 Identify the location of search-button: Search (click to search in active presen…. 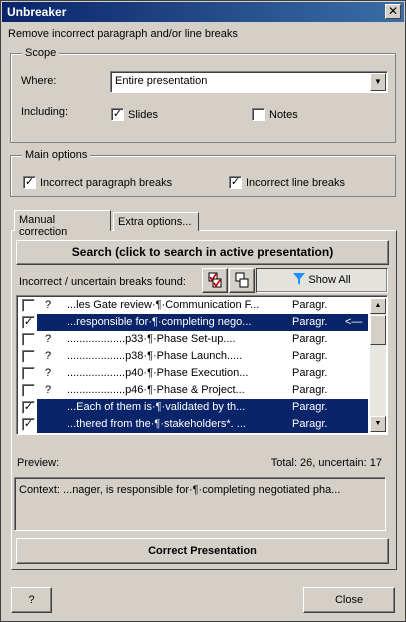
(202, 252).